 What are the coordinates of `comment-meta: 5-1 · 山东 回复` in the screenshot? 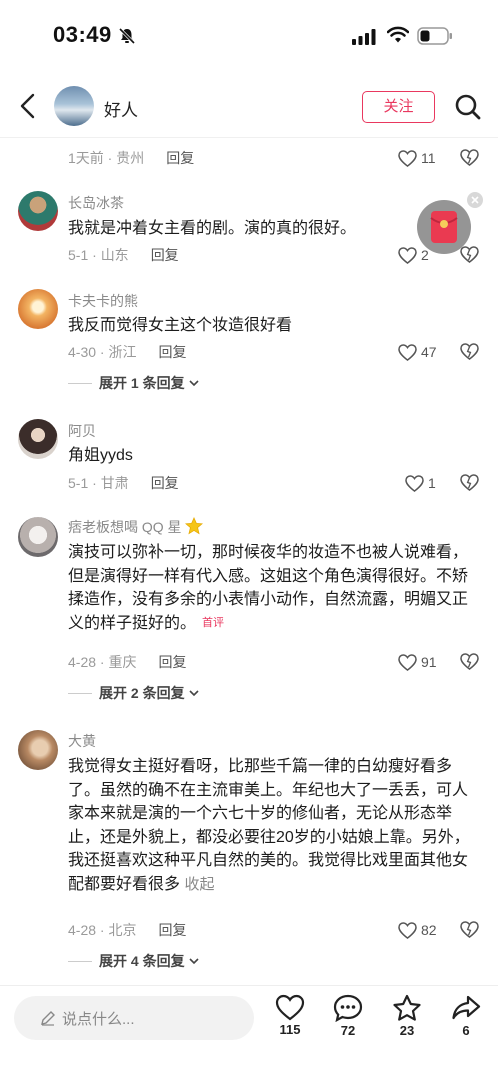 It's located at (123, 255).